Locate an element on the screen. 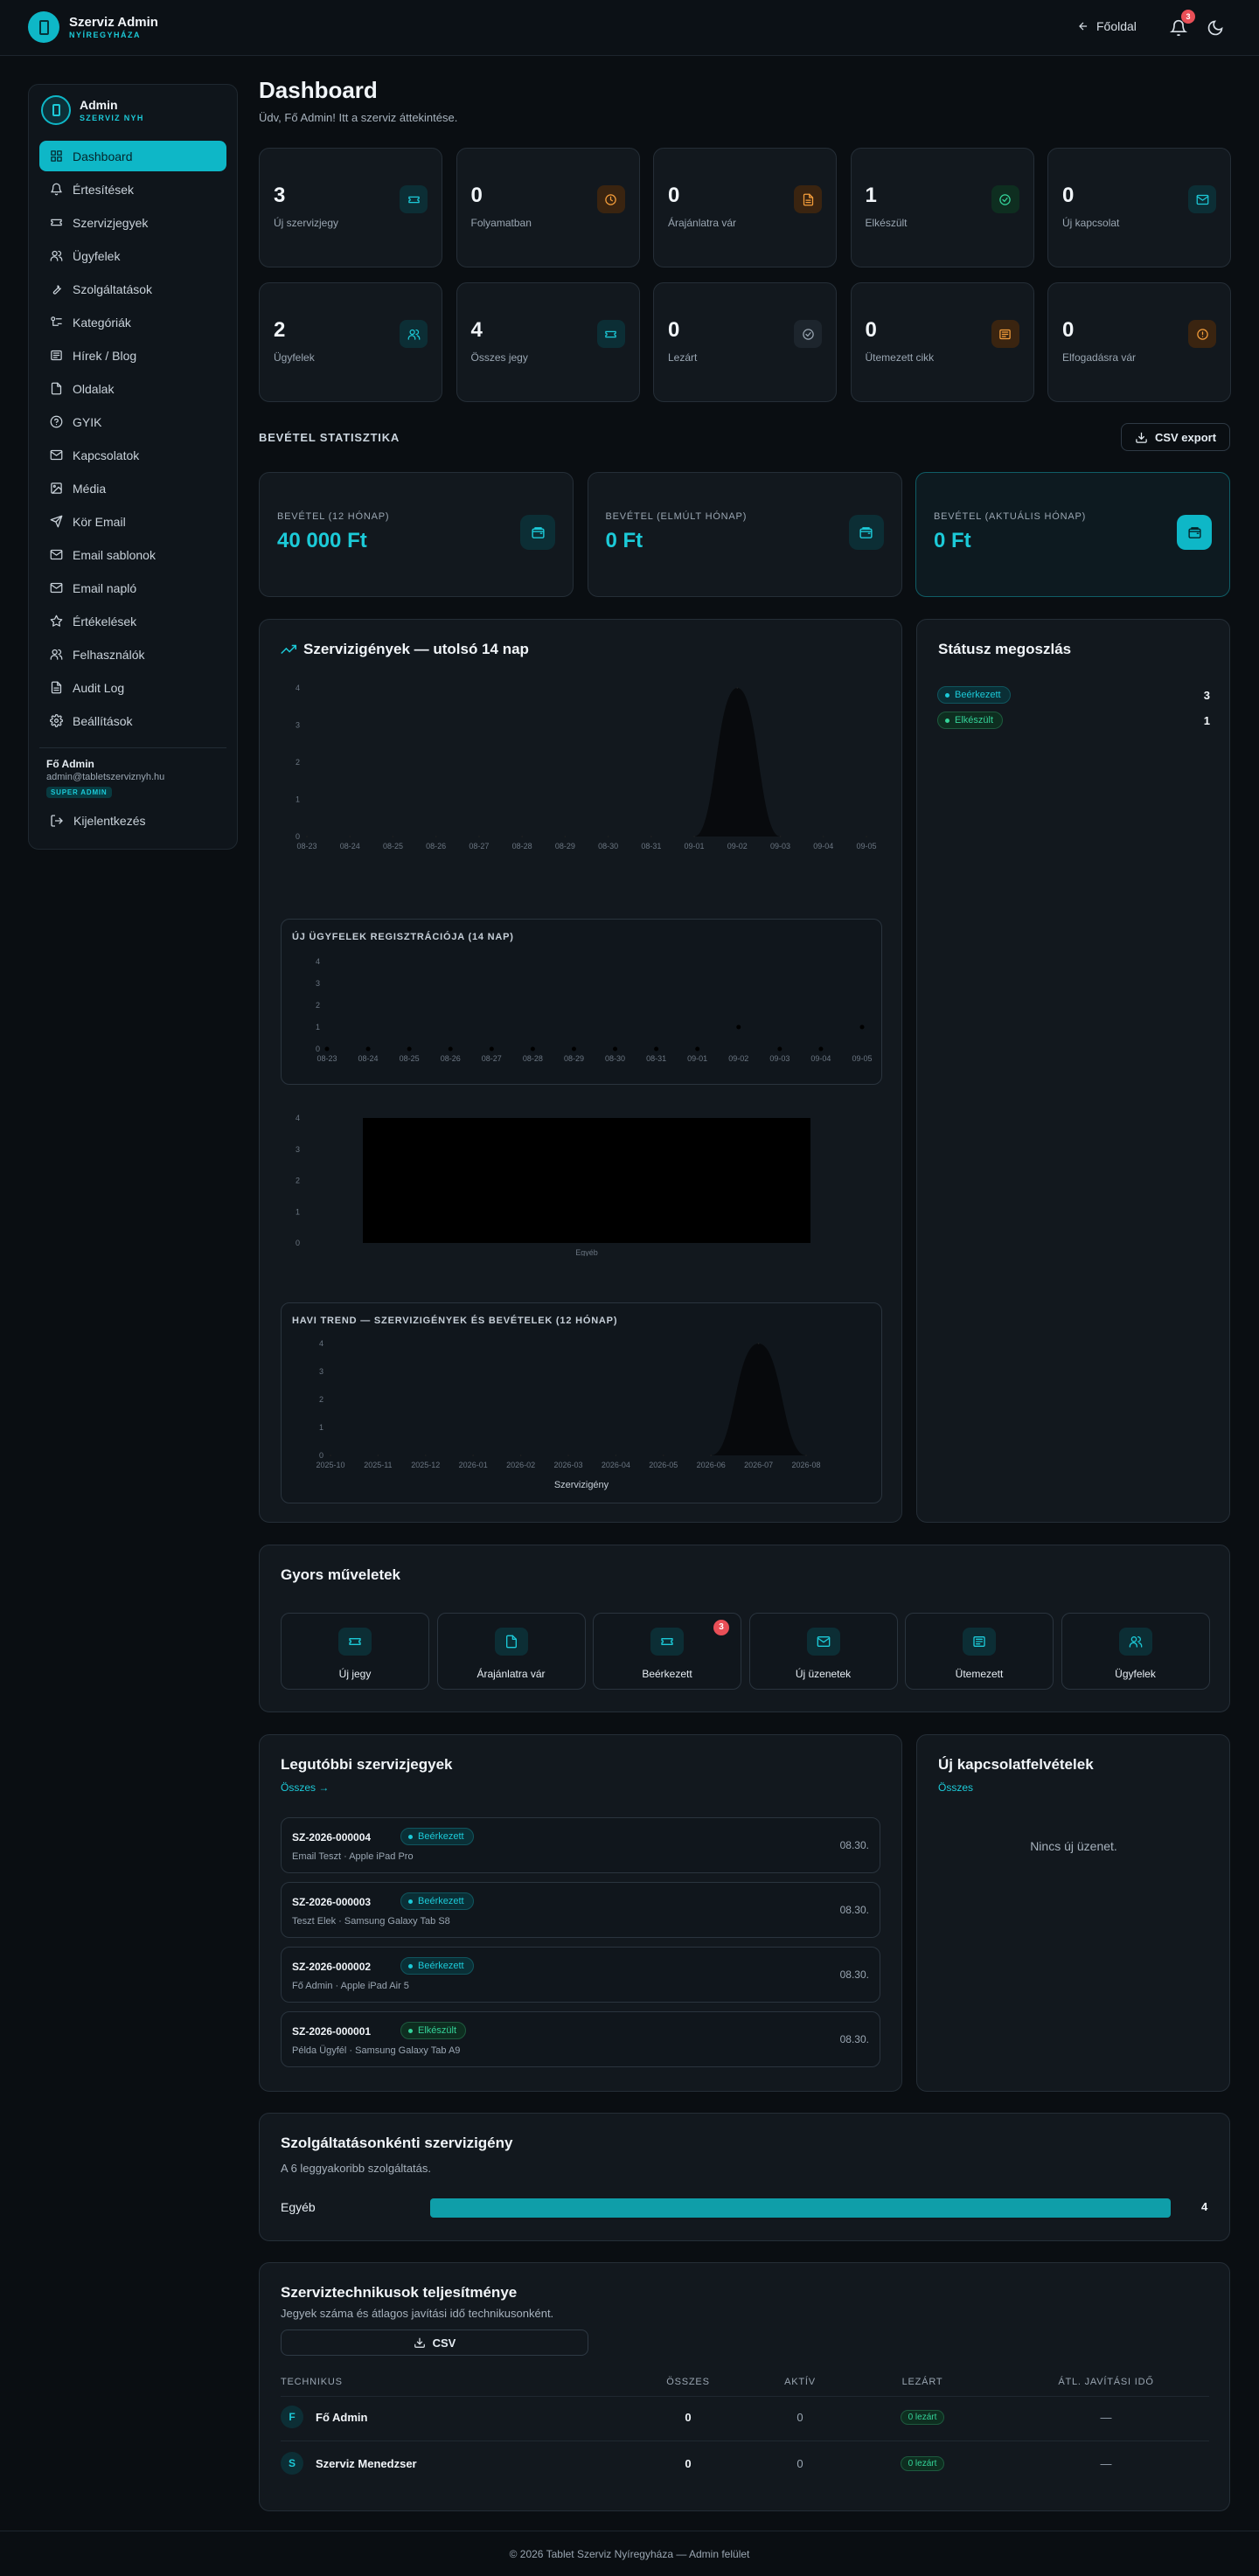 This screenshot has width=1259, height=2576. sidebar-item-2: Szervizjegyek is located at coordinates (132, 223).